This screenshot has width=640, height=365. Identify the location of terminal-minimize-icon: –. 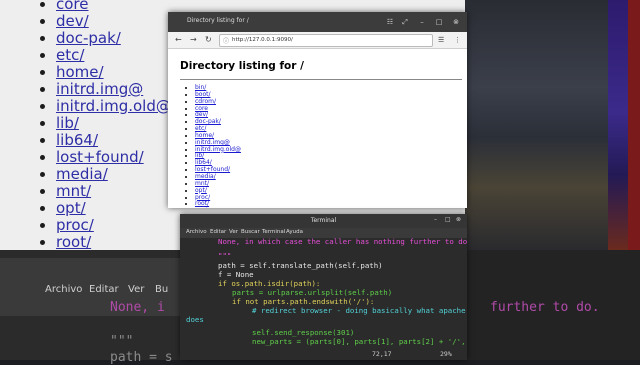
(435, 219).